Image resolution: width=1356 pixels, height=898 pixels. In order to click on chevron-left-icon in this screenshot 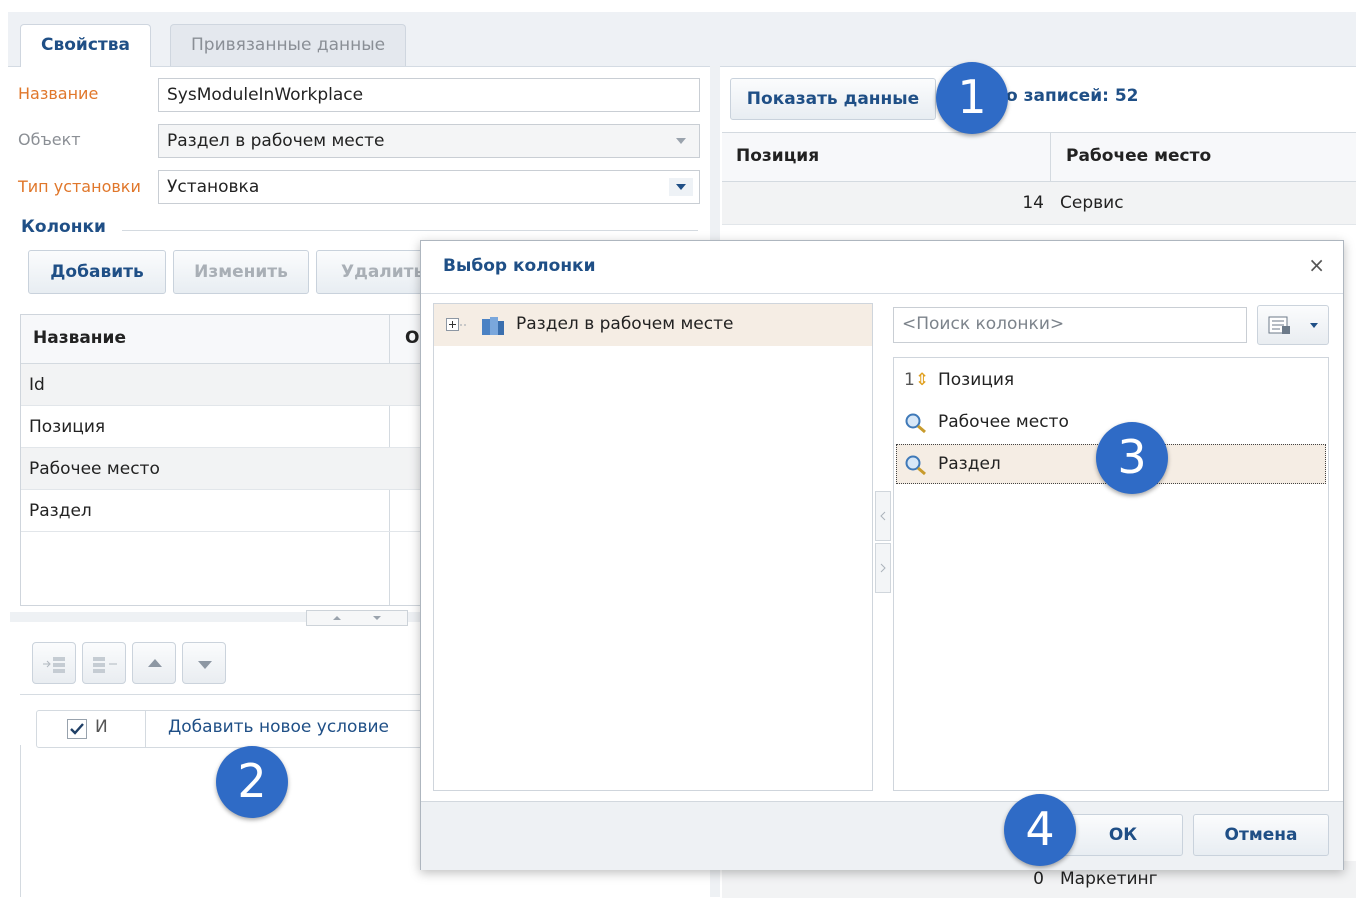, I will do `click(883, 516)`.